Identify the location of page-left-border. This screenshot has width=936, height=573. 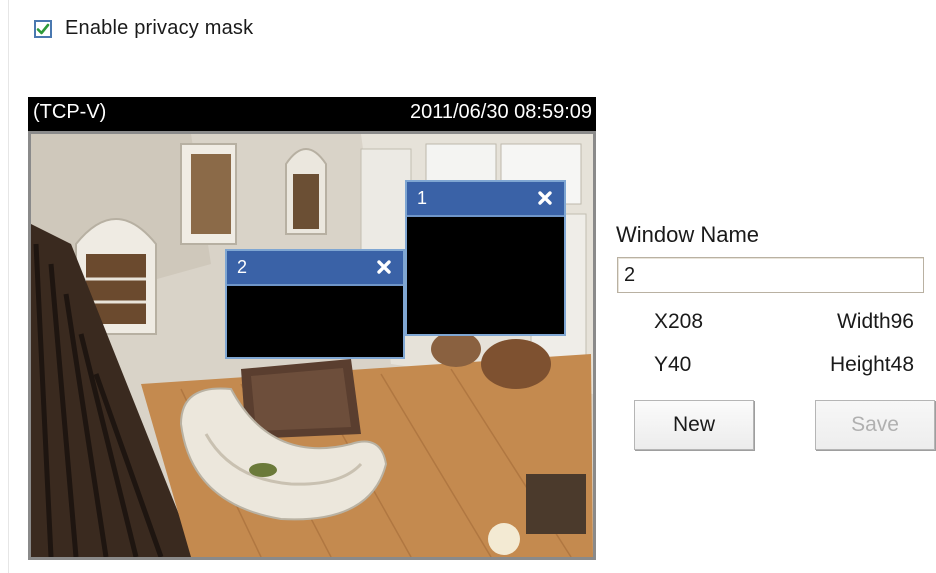
(8, 286).